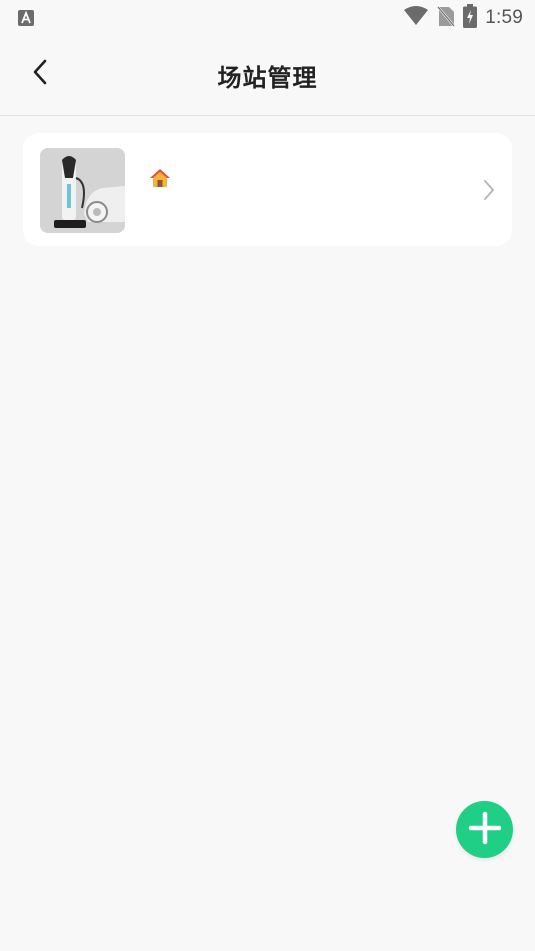 The height and width of the screenshot is (951, 535). What do you see at coordinates (470, 18) in the screenshot?
I see `battery-charging-icon` at bounding box center [470, 18].